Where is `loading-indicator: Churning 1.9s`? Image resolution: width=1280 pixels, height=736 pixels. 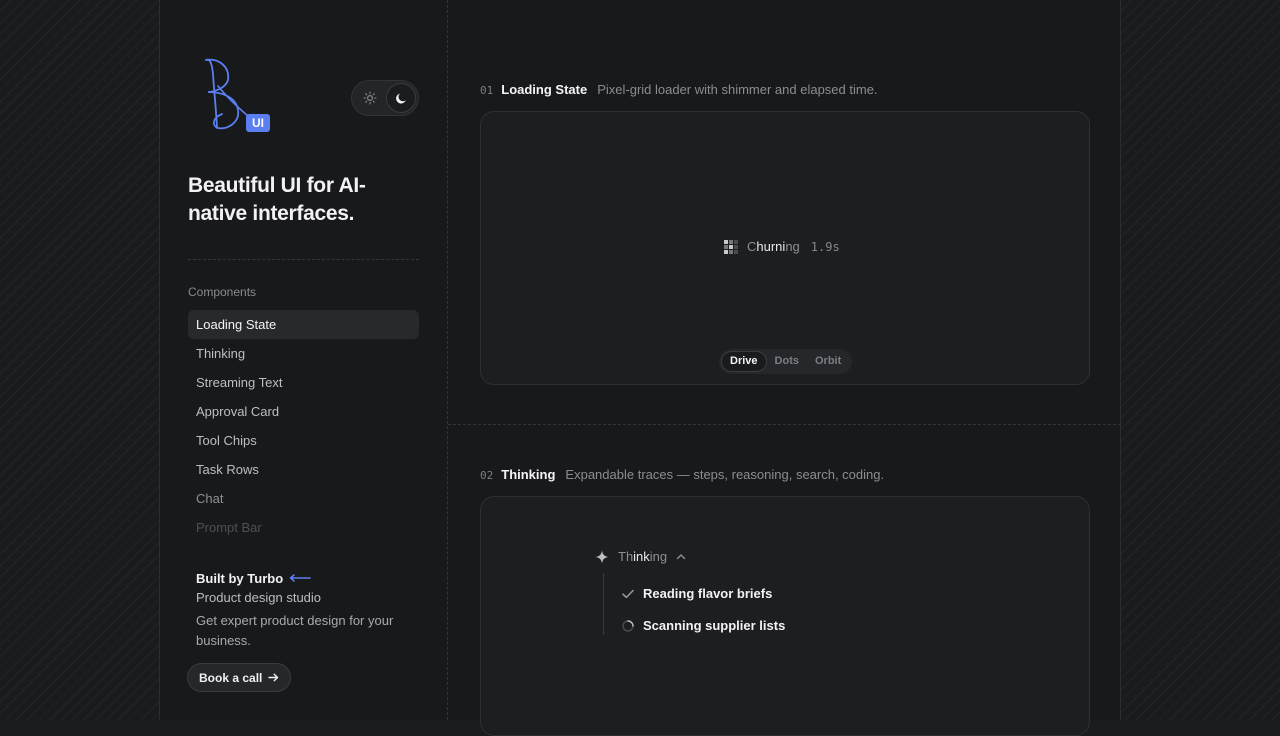 loading-indicator: Churning 1.9s is located at coordinates (782, 246).